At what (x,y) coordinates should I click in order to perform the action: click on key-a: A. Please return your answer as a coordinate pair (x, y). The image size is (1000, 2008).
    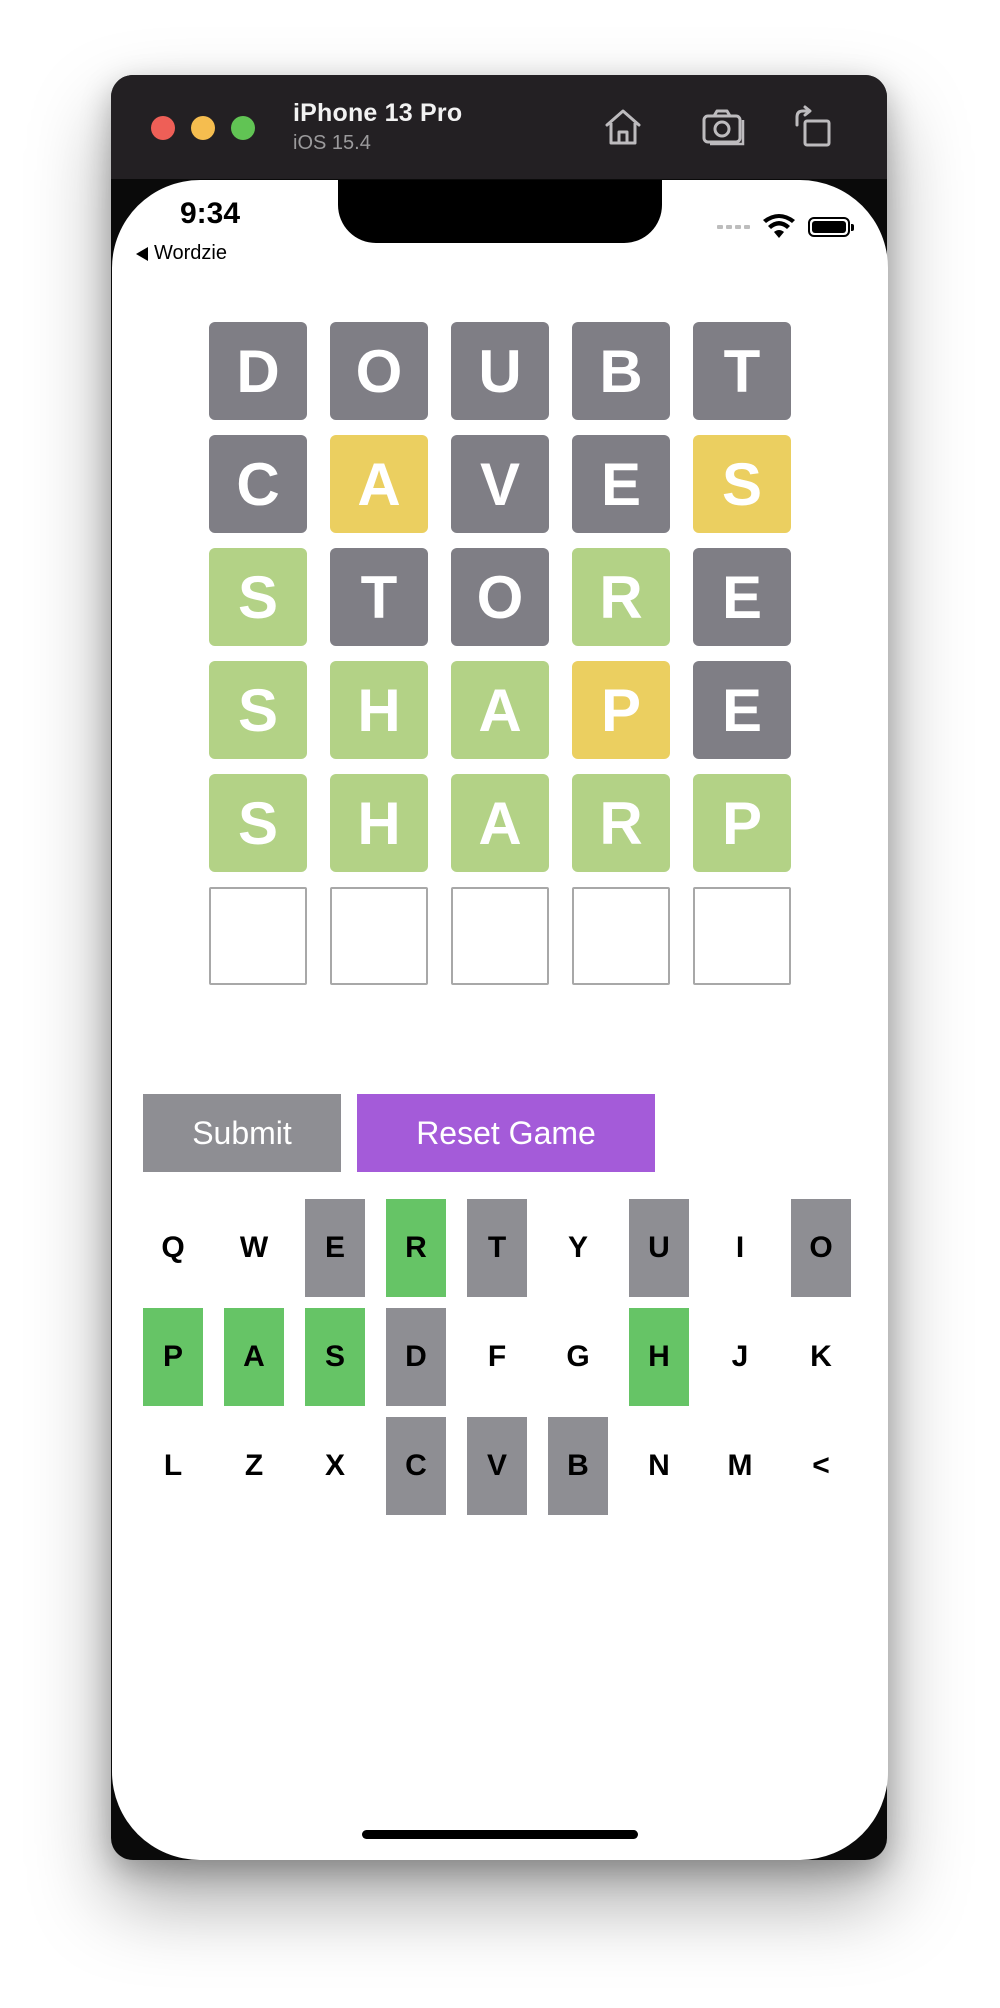
    Looking at the image, I should click on (254, 1357).